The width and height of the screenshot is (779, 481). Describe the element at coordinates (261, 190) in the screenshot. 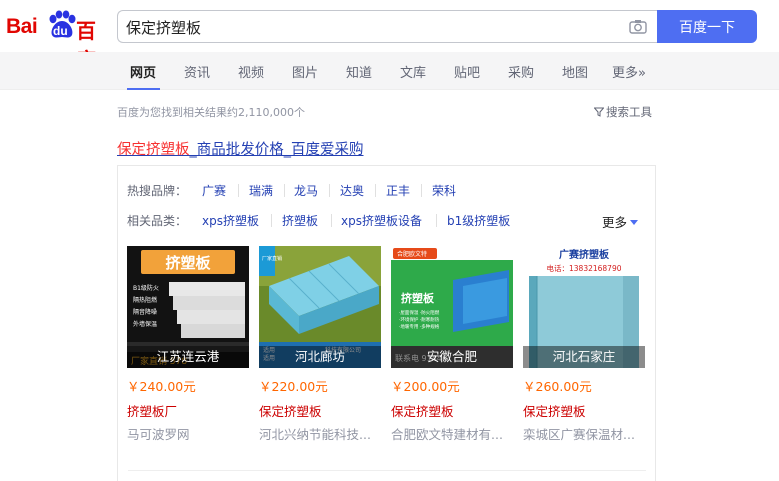

I see `brand-tag: 瑞满` at that location.